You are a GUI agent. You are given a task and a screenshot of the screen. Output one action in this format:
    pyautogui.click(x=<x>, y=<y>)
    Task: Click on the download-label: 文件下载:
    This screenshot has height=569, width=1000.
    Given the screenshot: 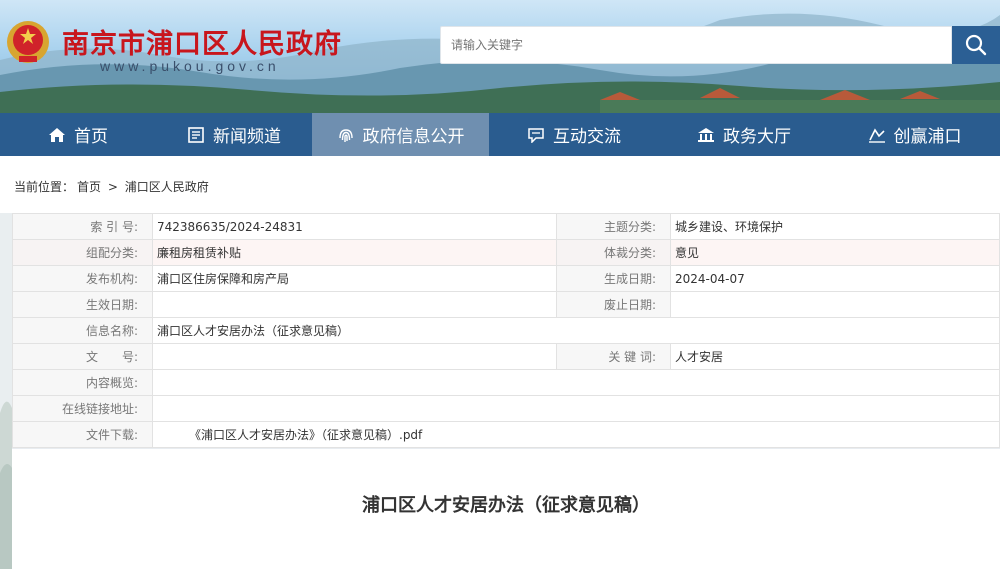 What is the action you would take?
    pyautogui.click(x=82, y=434)
    